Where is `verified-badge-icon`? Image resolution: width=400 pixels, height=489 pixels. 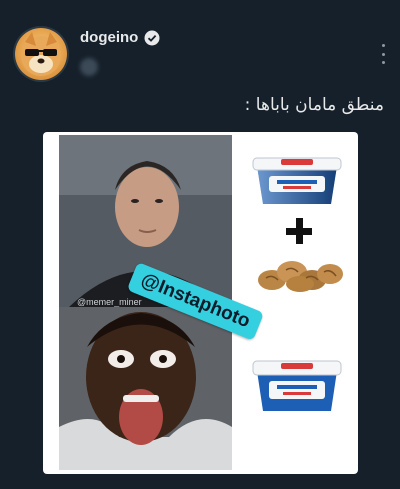 verified-badge-icon is located at coordinates (152, 37).